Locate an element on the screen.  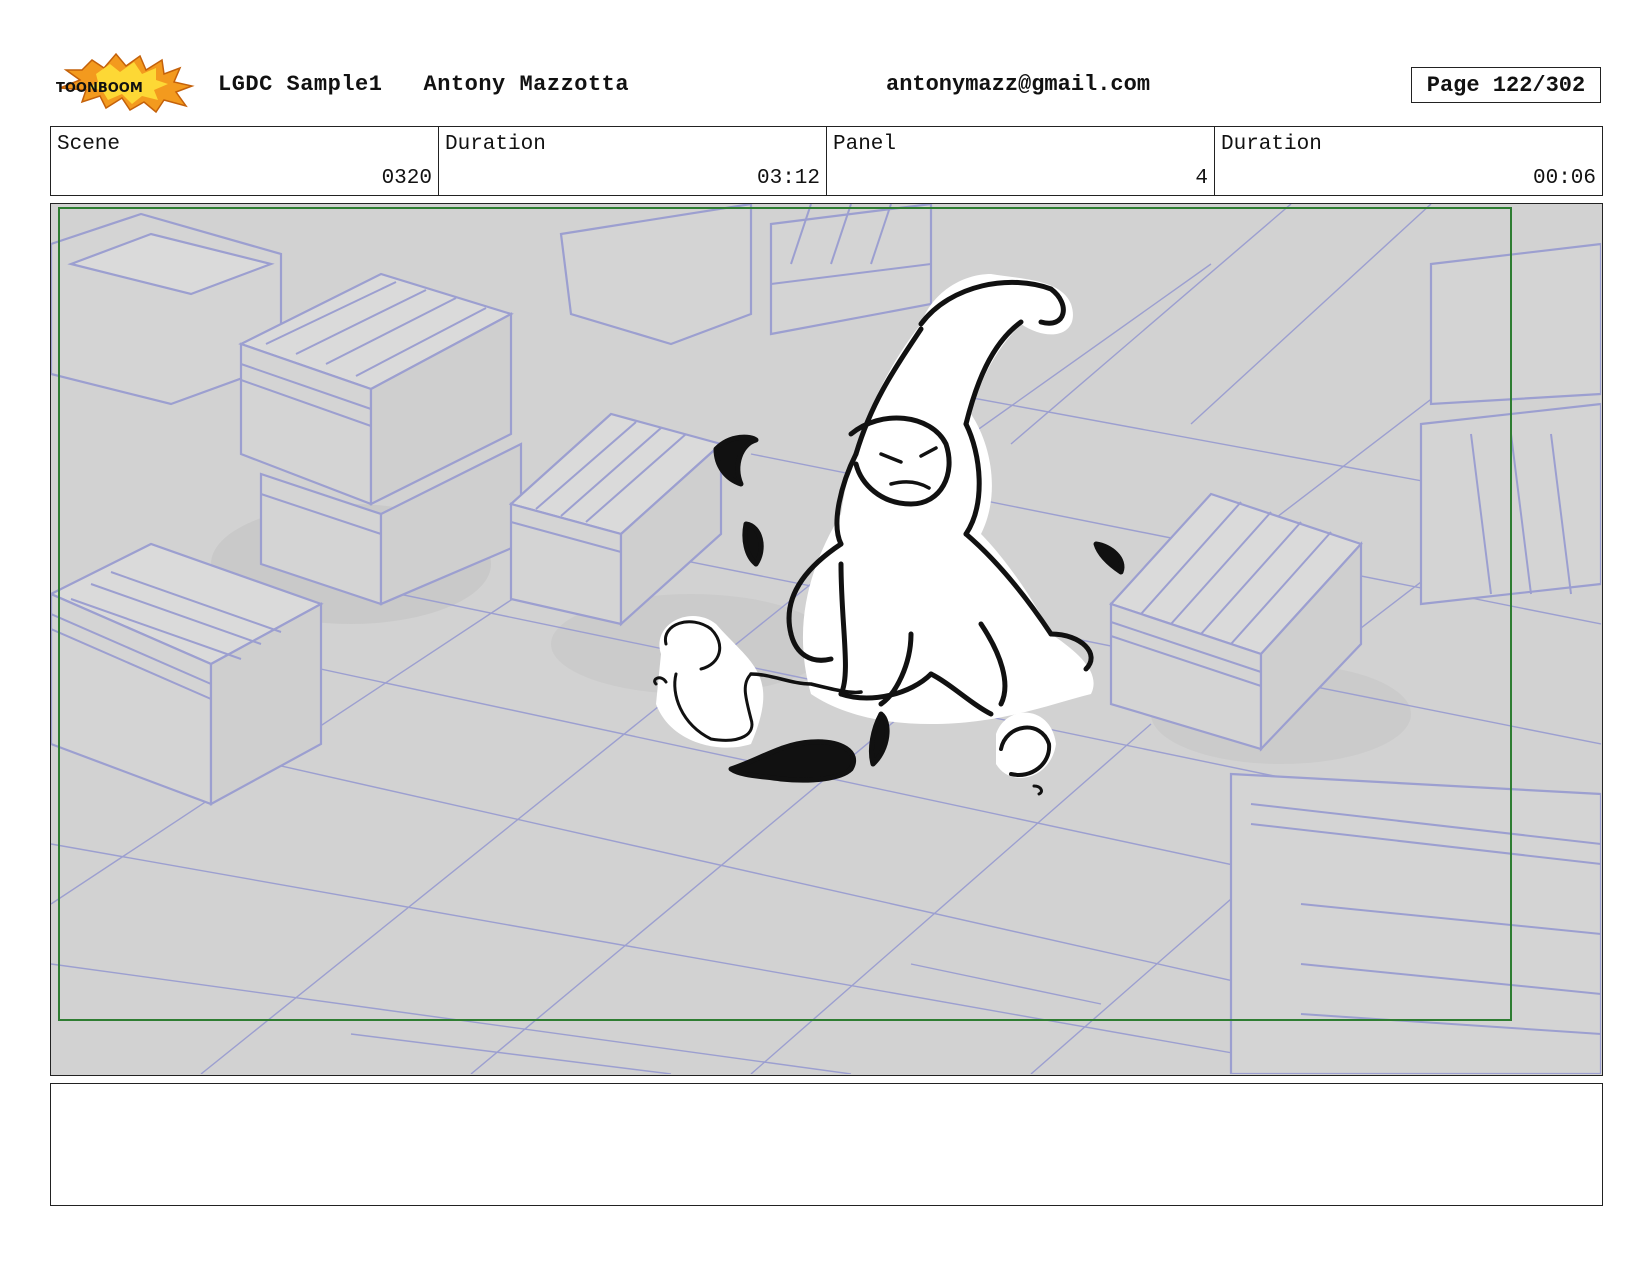
scene-value: 0320 is located at coordinates (406, 178).